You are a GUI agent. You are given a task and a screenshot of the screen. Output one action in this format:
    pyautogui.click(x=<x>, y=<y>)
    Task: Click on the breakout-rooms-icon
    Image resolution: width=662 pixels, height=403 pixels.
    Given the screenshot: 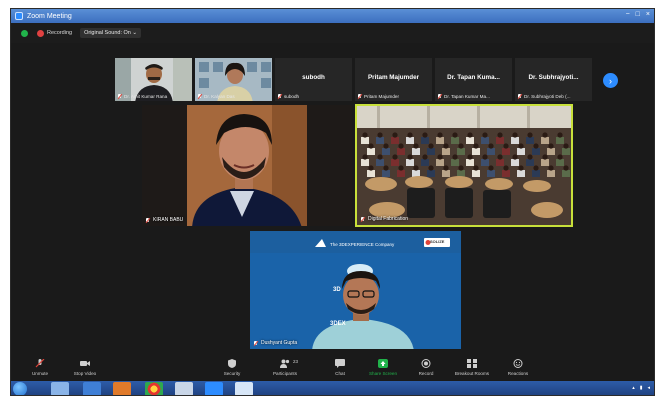 What is the action you would take?
    pyautogui.click(x=472, y=363)
    